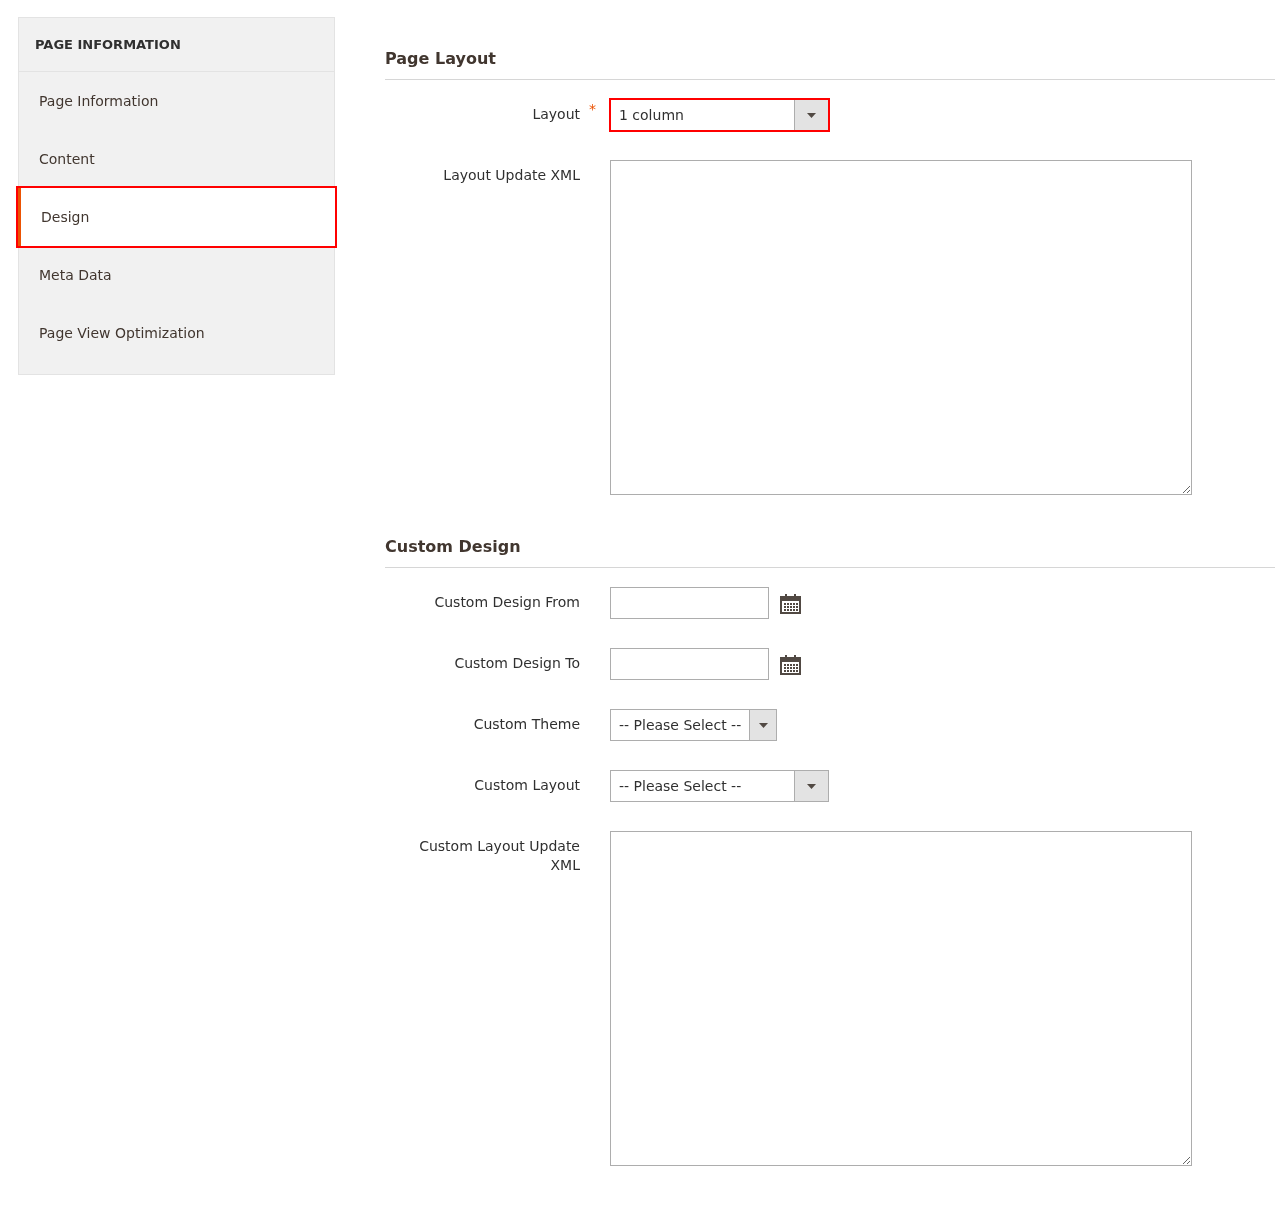  I want to click on section-title: Page Layout, so click(830, 63).